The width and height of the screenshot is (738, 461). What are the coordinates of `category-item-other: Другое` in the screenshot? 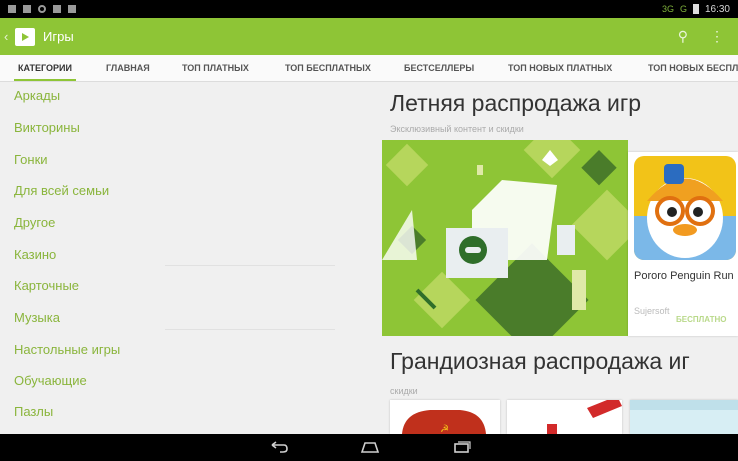 It's located at (34, 222).